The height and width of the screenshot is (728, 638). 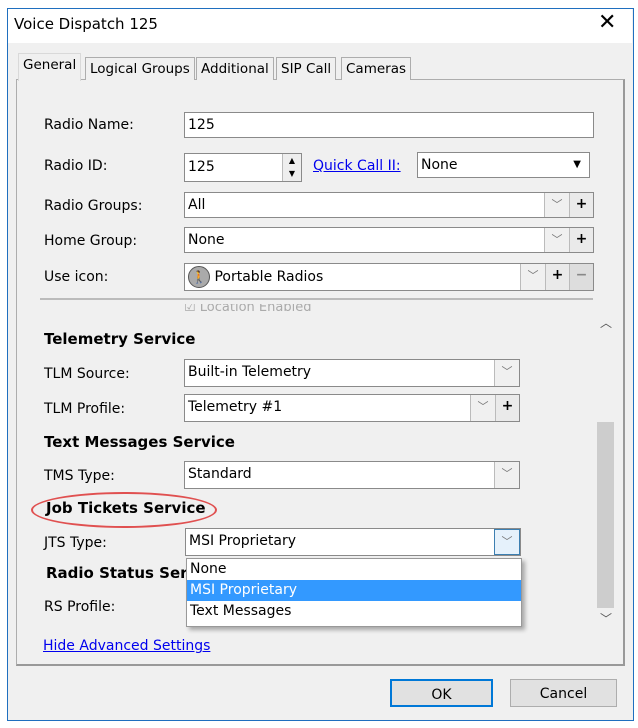 I want to click on radio-id-value: 125, so click(x=201, y=167).